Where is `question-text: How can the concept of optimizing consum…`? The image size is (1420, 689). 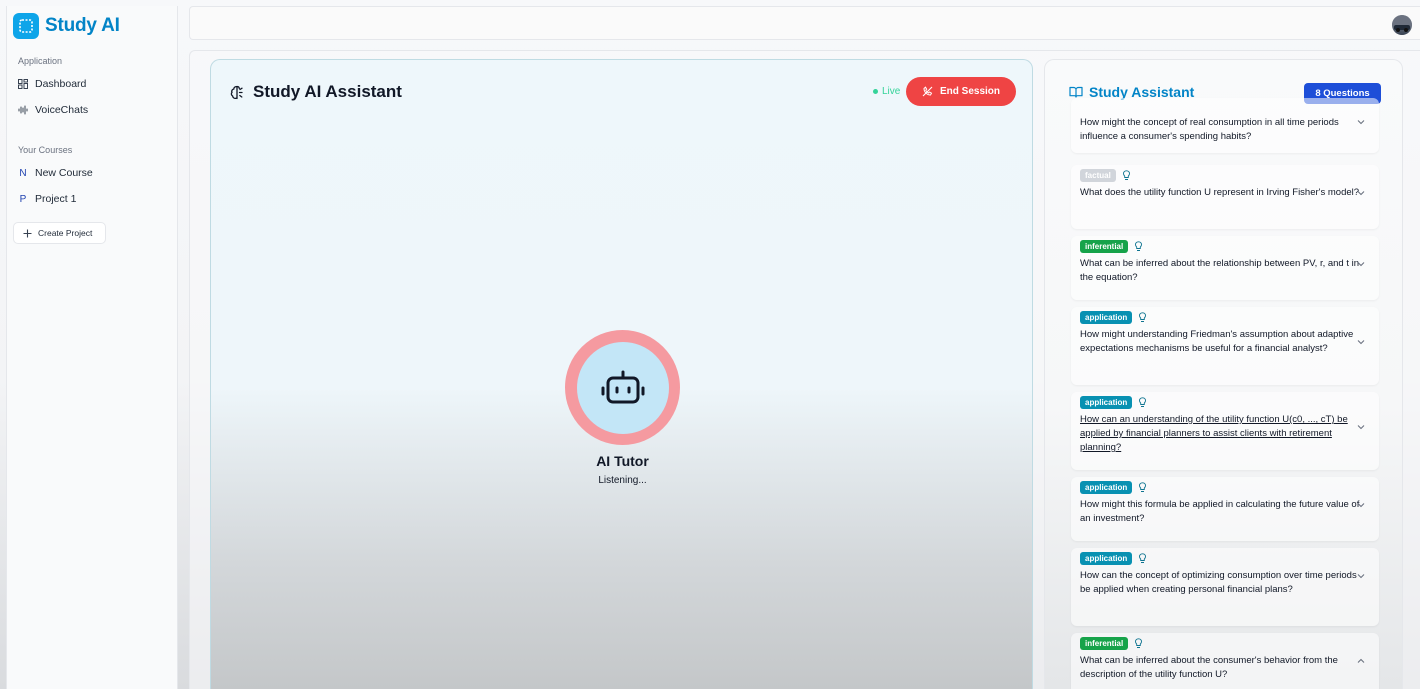
question-text: How can the concept of optimizing consum… is located at coordinates (1218, 582).